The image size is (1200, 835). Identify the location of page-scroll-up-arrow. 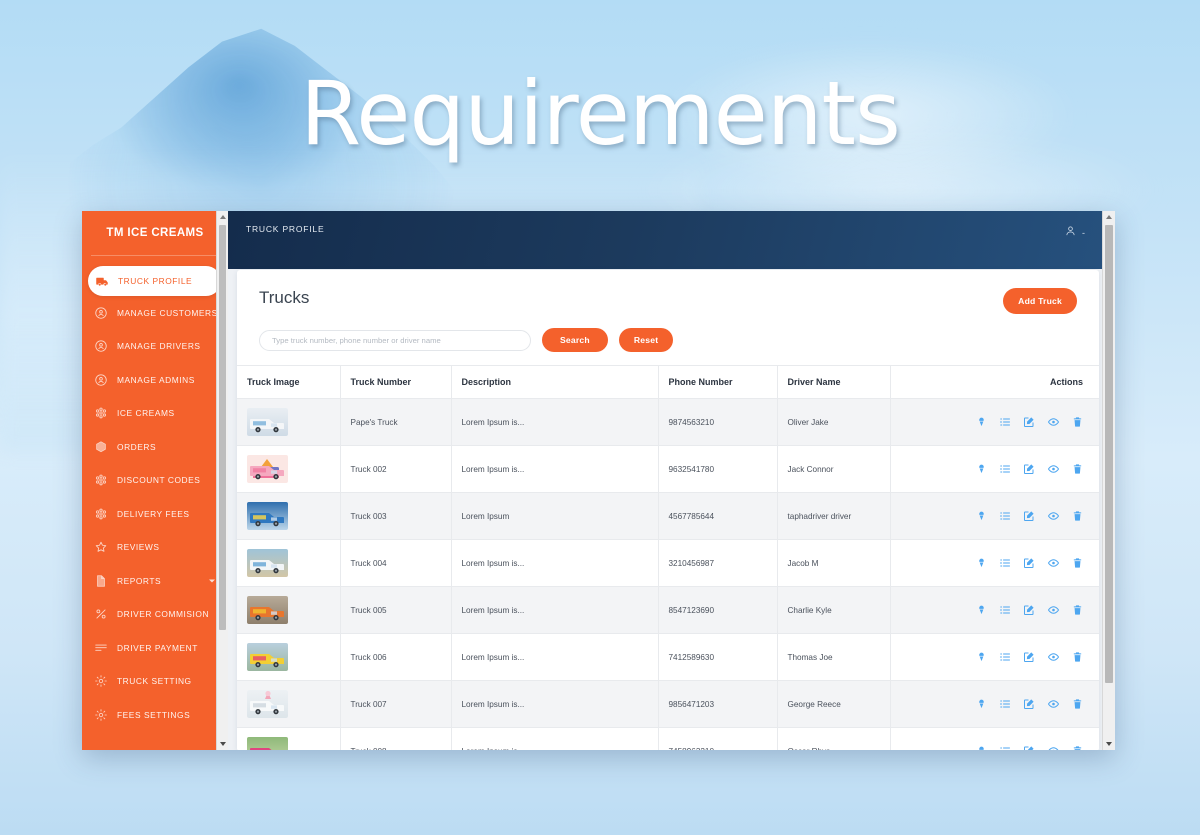
(1109, 217).